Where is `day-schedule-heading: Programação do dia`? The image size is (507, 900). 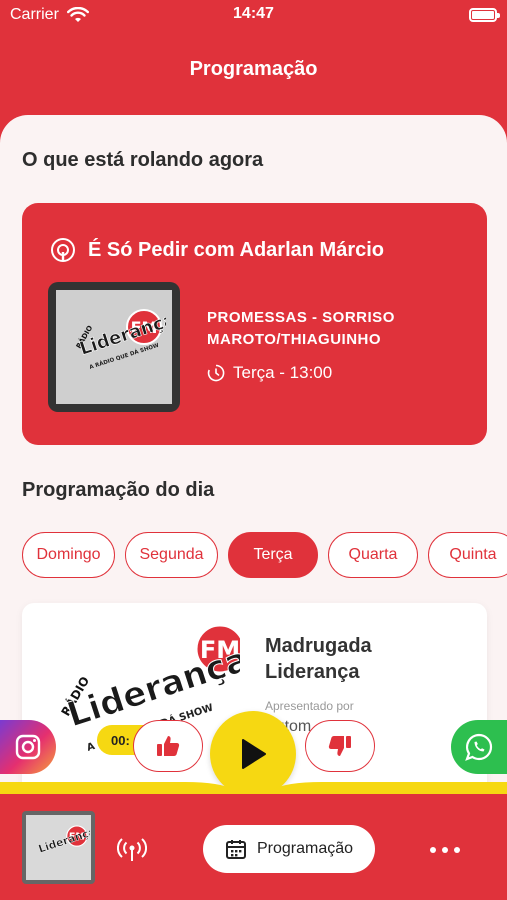 day-schedule-heading: Programação do dia is located at coordinates (118, 490).